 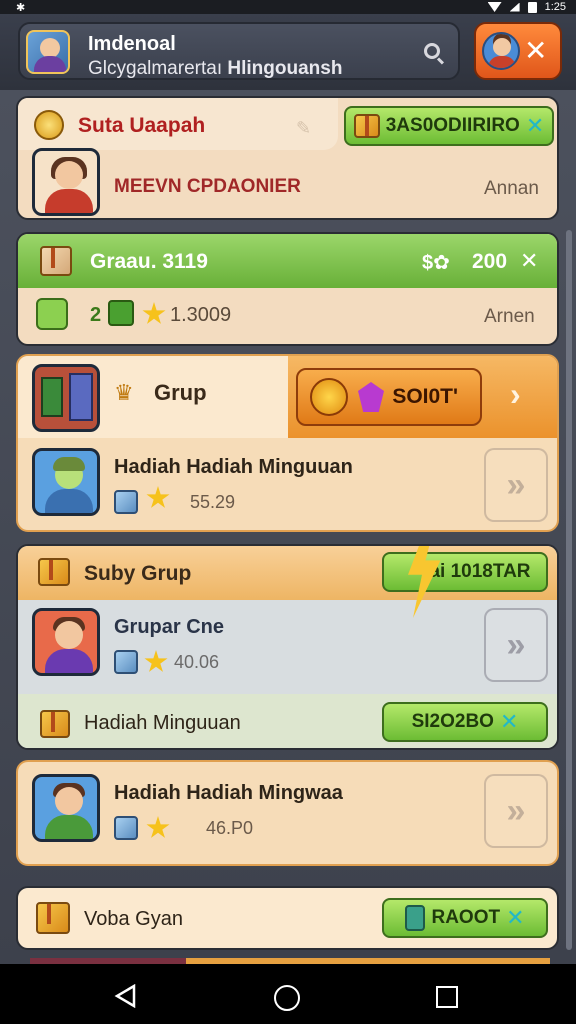 I want to click on weekly-item-value: 46.P0, so click(x=230, y=828).